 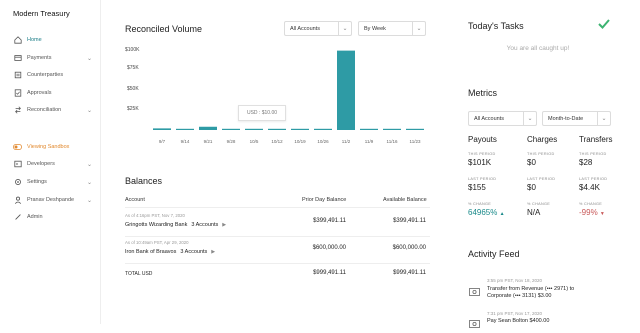 I want to click on row-meta: As of 4:16pm PST, Nov 7, 2020, so click(x=155, y=215).